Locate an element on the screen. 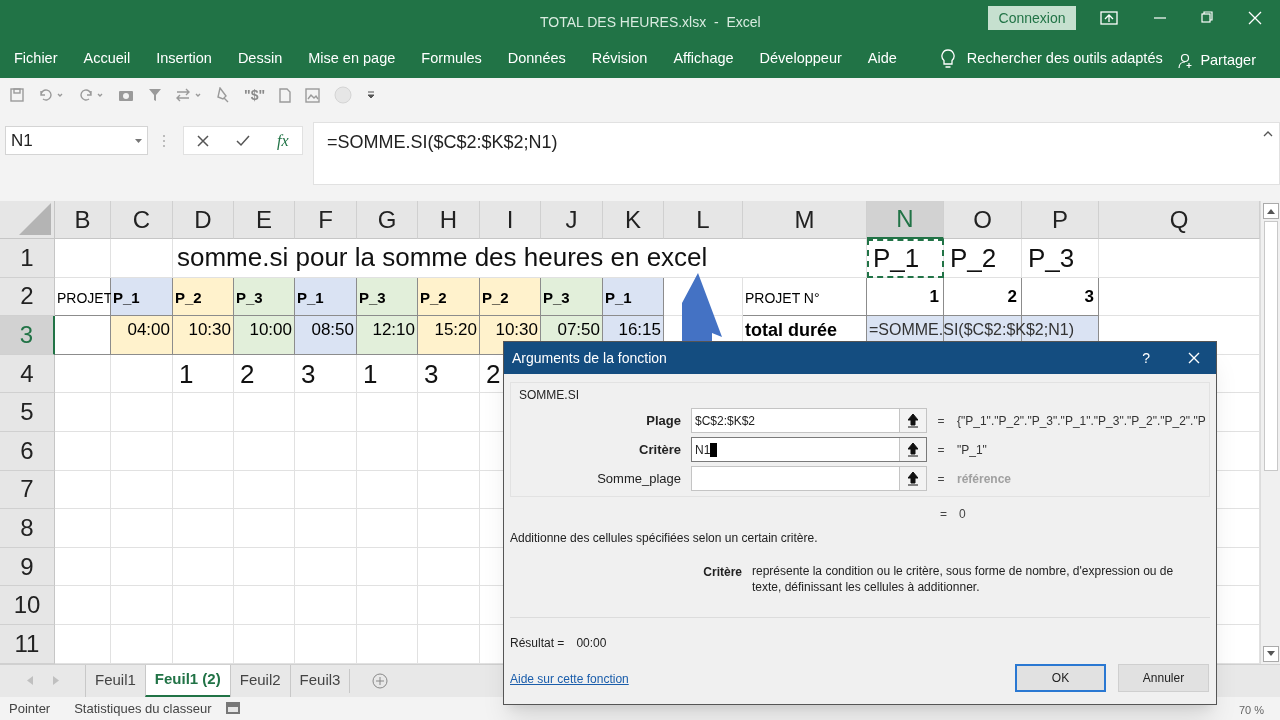  document-icon is located at coordinates (285, 95).